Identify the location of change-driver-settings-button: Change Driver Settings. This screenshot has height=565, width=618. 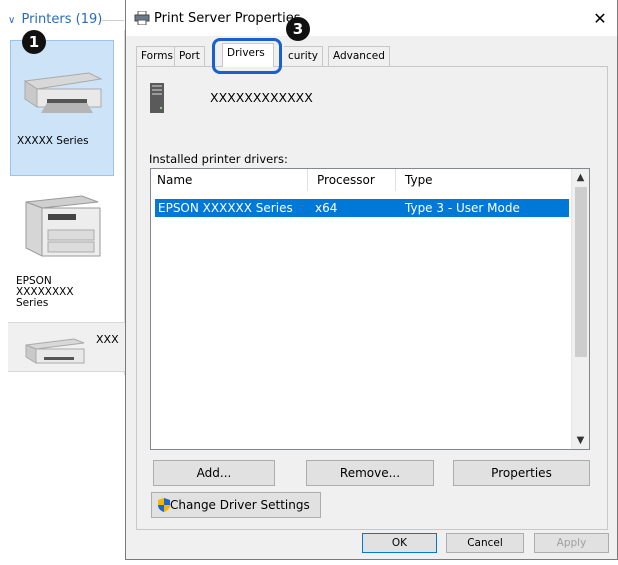
(236, 505).